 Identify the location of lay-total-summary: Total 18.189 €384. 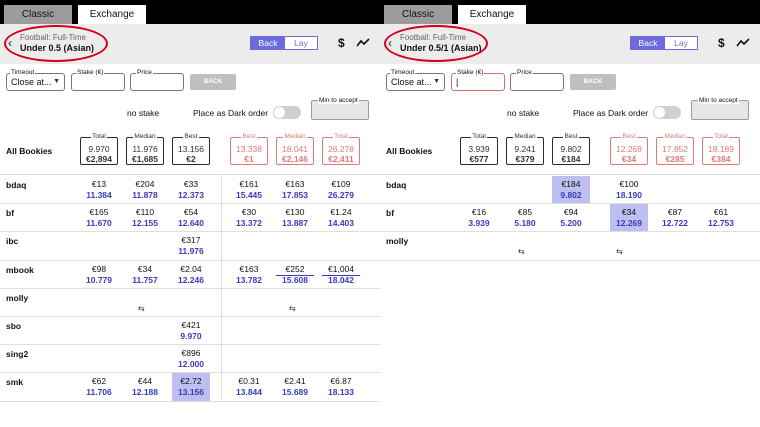
(721, 149).